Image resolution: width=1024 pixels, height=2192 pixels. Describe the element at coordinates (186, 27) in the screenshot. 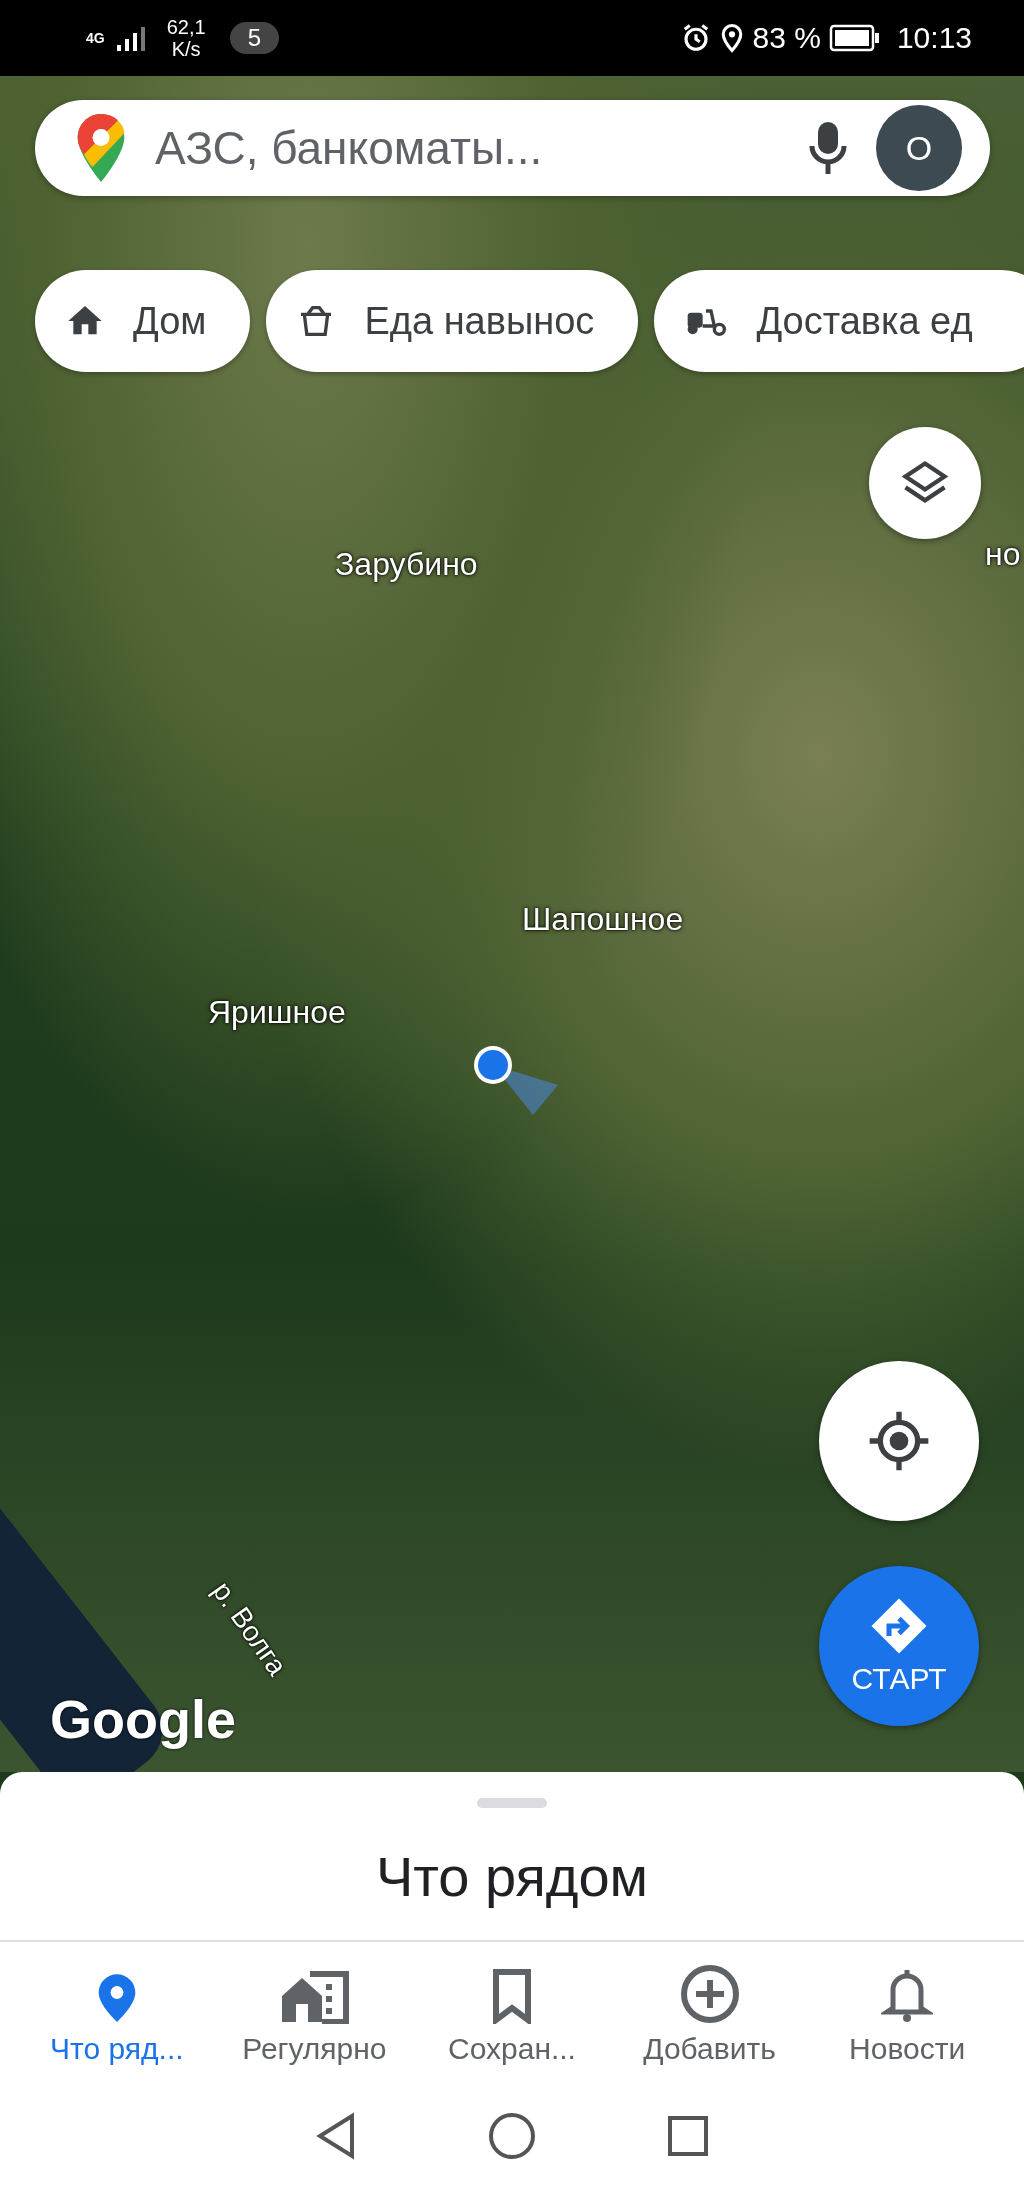

I see `speed-value: 62,1` at that location.